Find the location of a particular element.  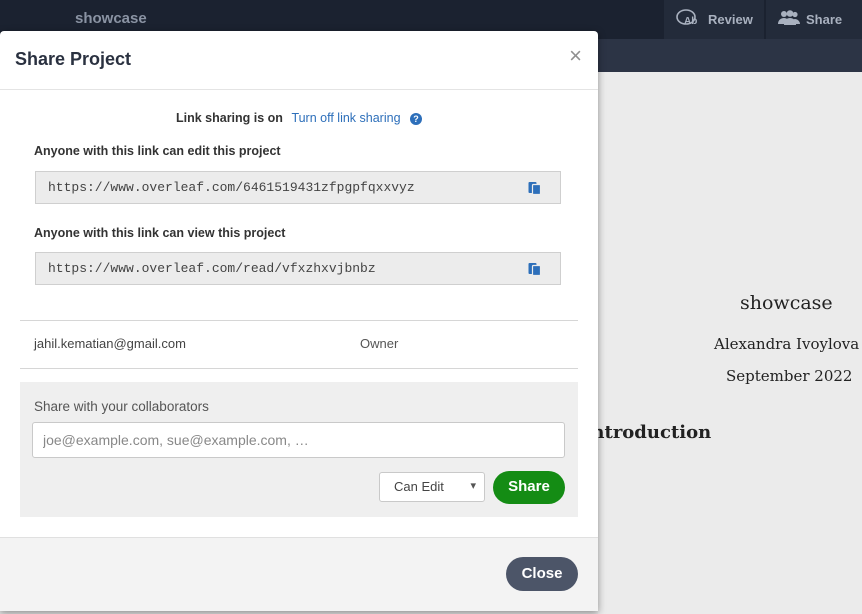

review-icon: Ab is located at coordinates (689, 19).